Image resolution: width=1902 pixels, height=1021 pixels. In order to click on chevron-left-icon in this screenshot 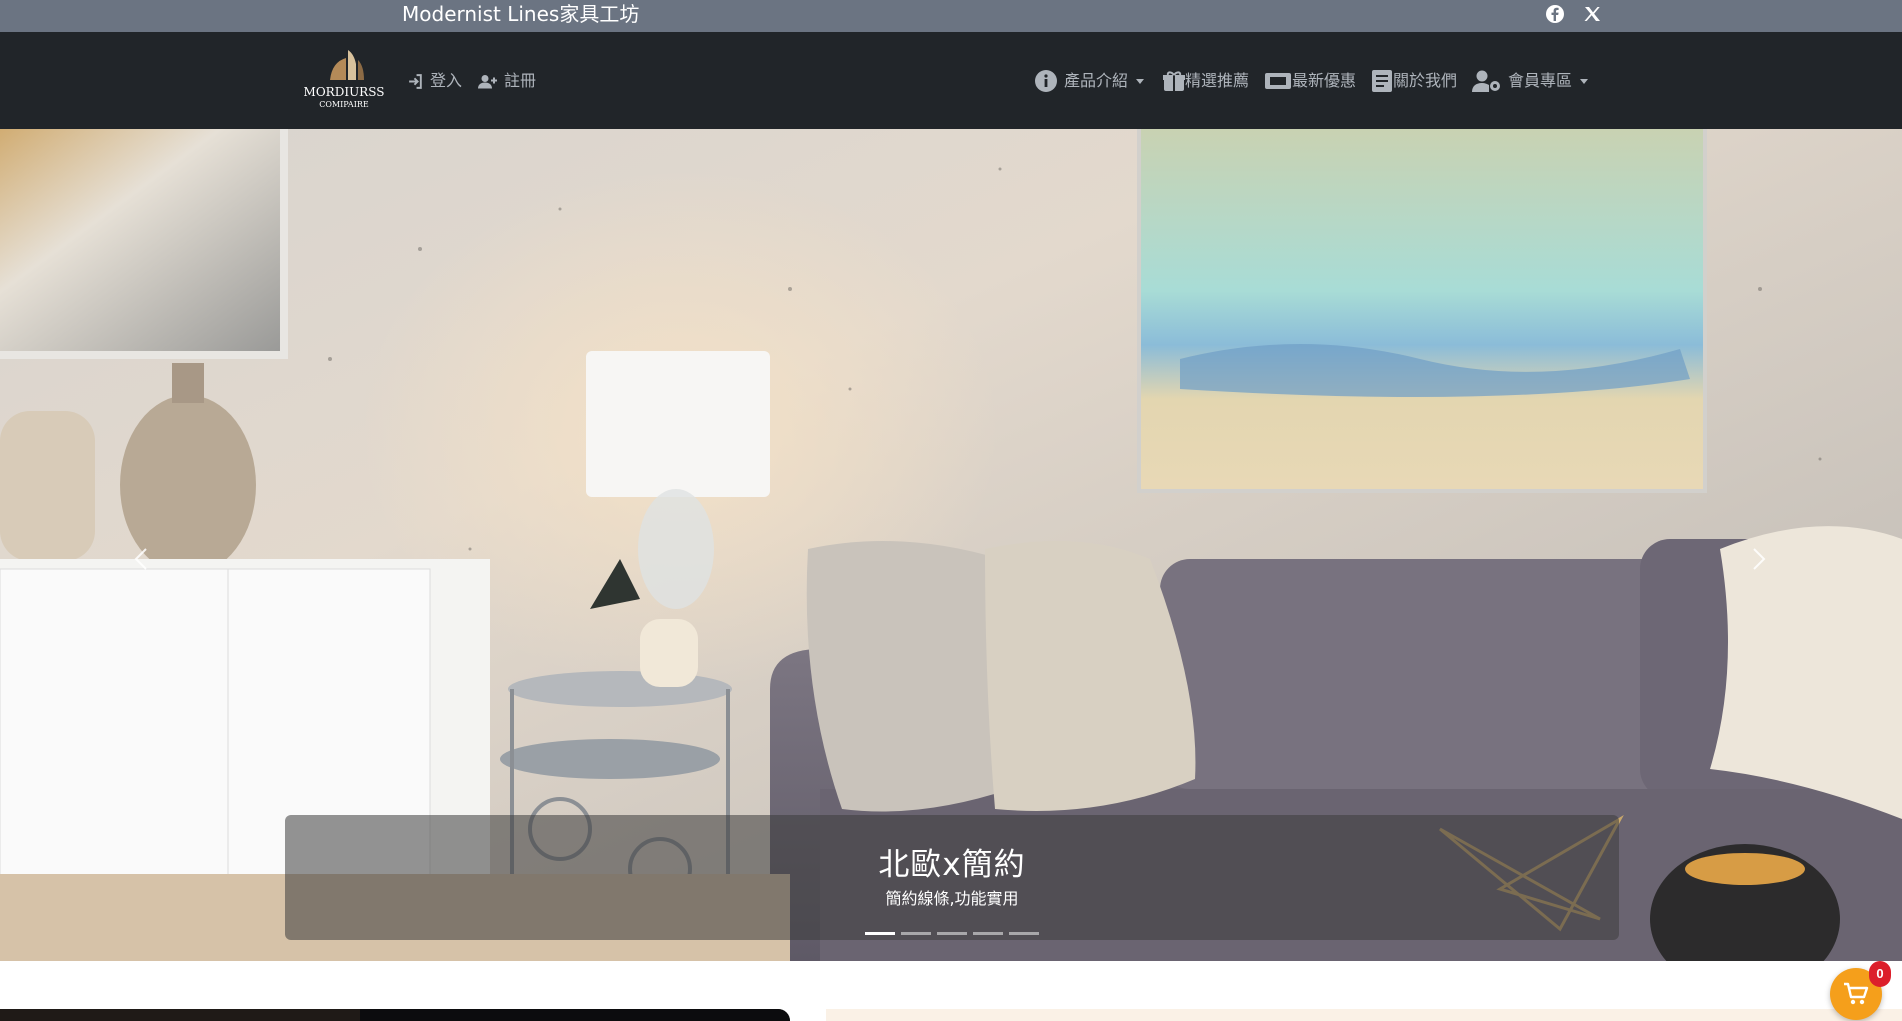, I will do `click(140, 559)`.